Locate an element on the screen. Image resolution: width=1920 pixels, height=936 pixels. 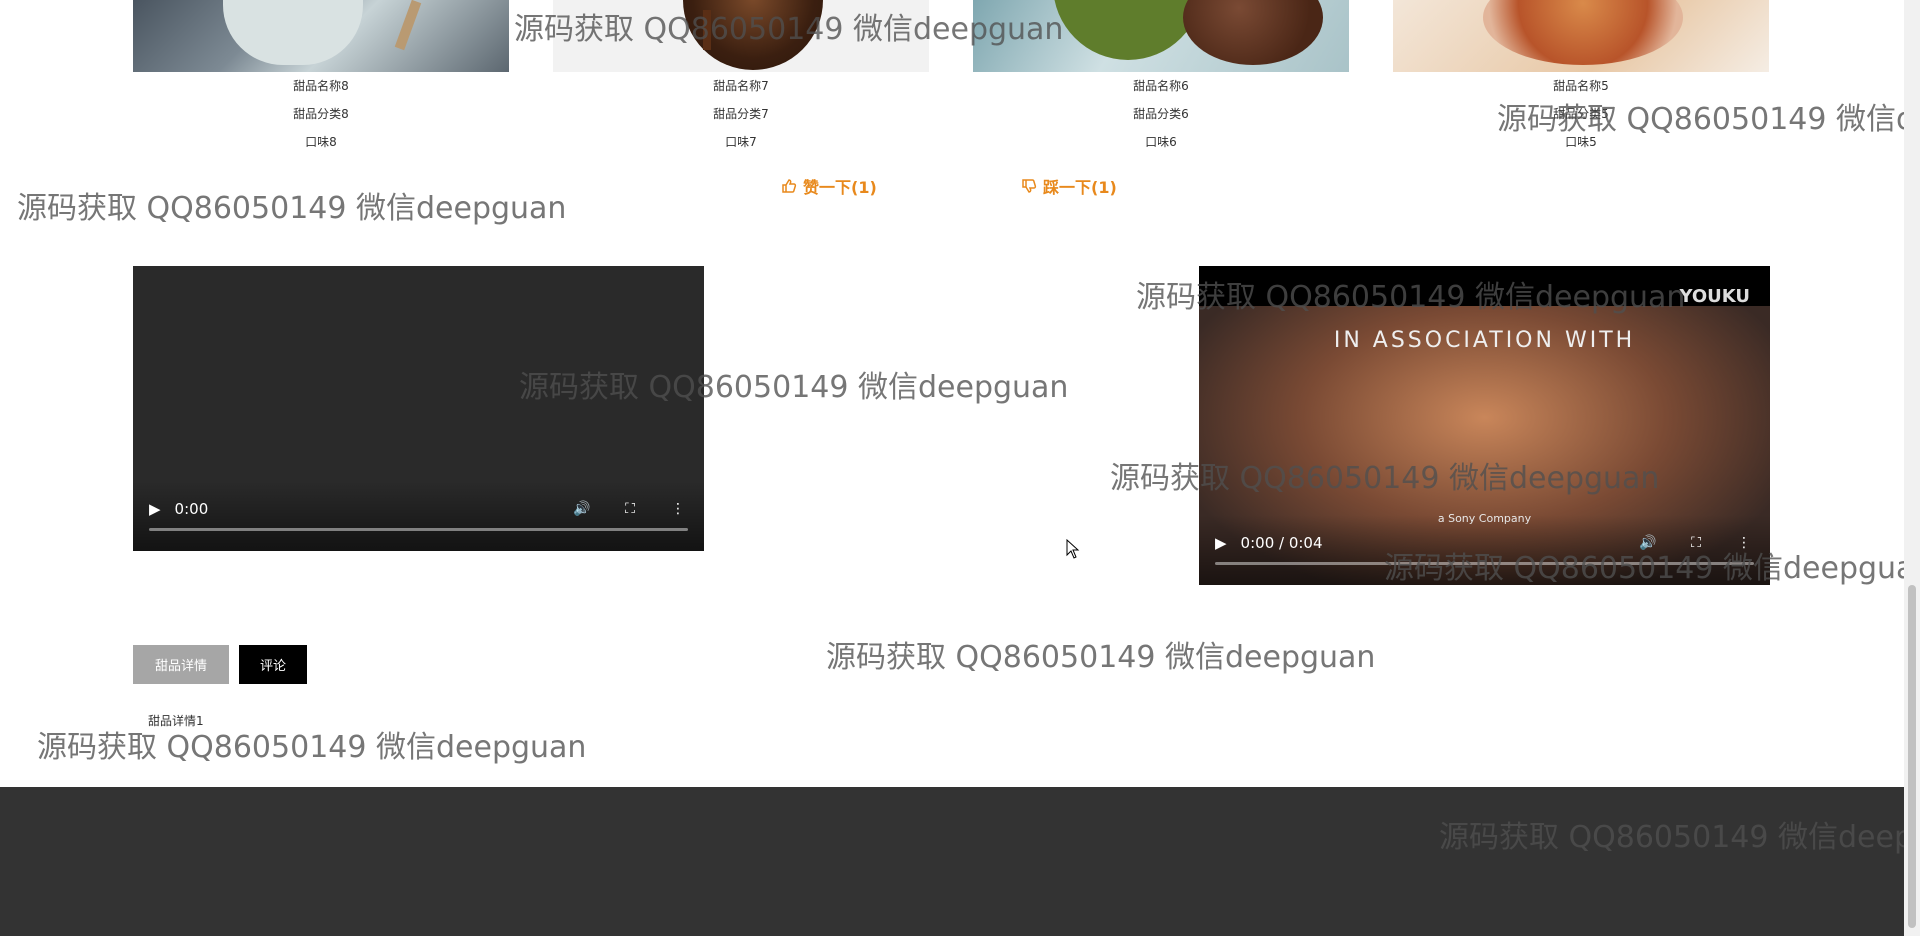
tab-dessert-detail: 甜品详情 is located at coordinates (181, 664).